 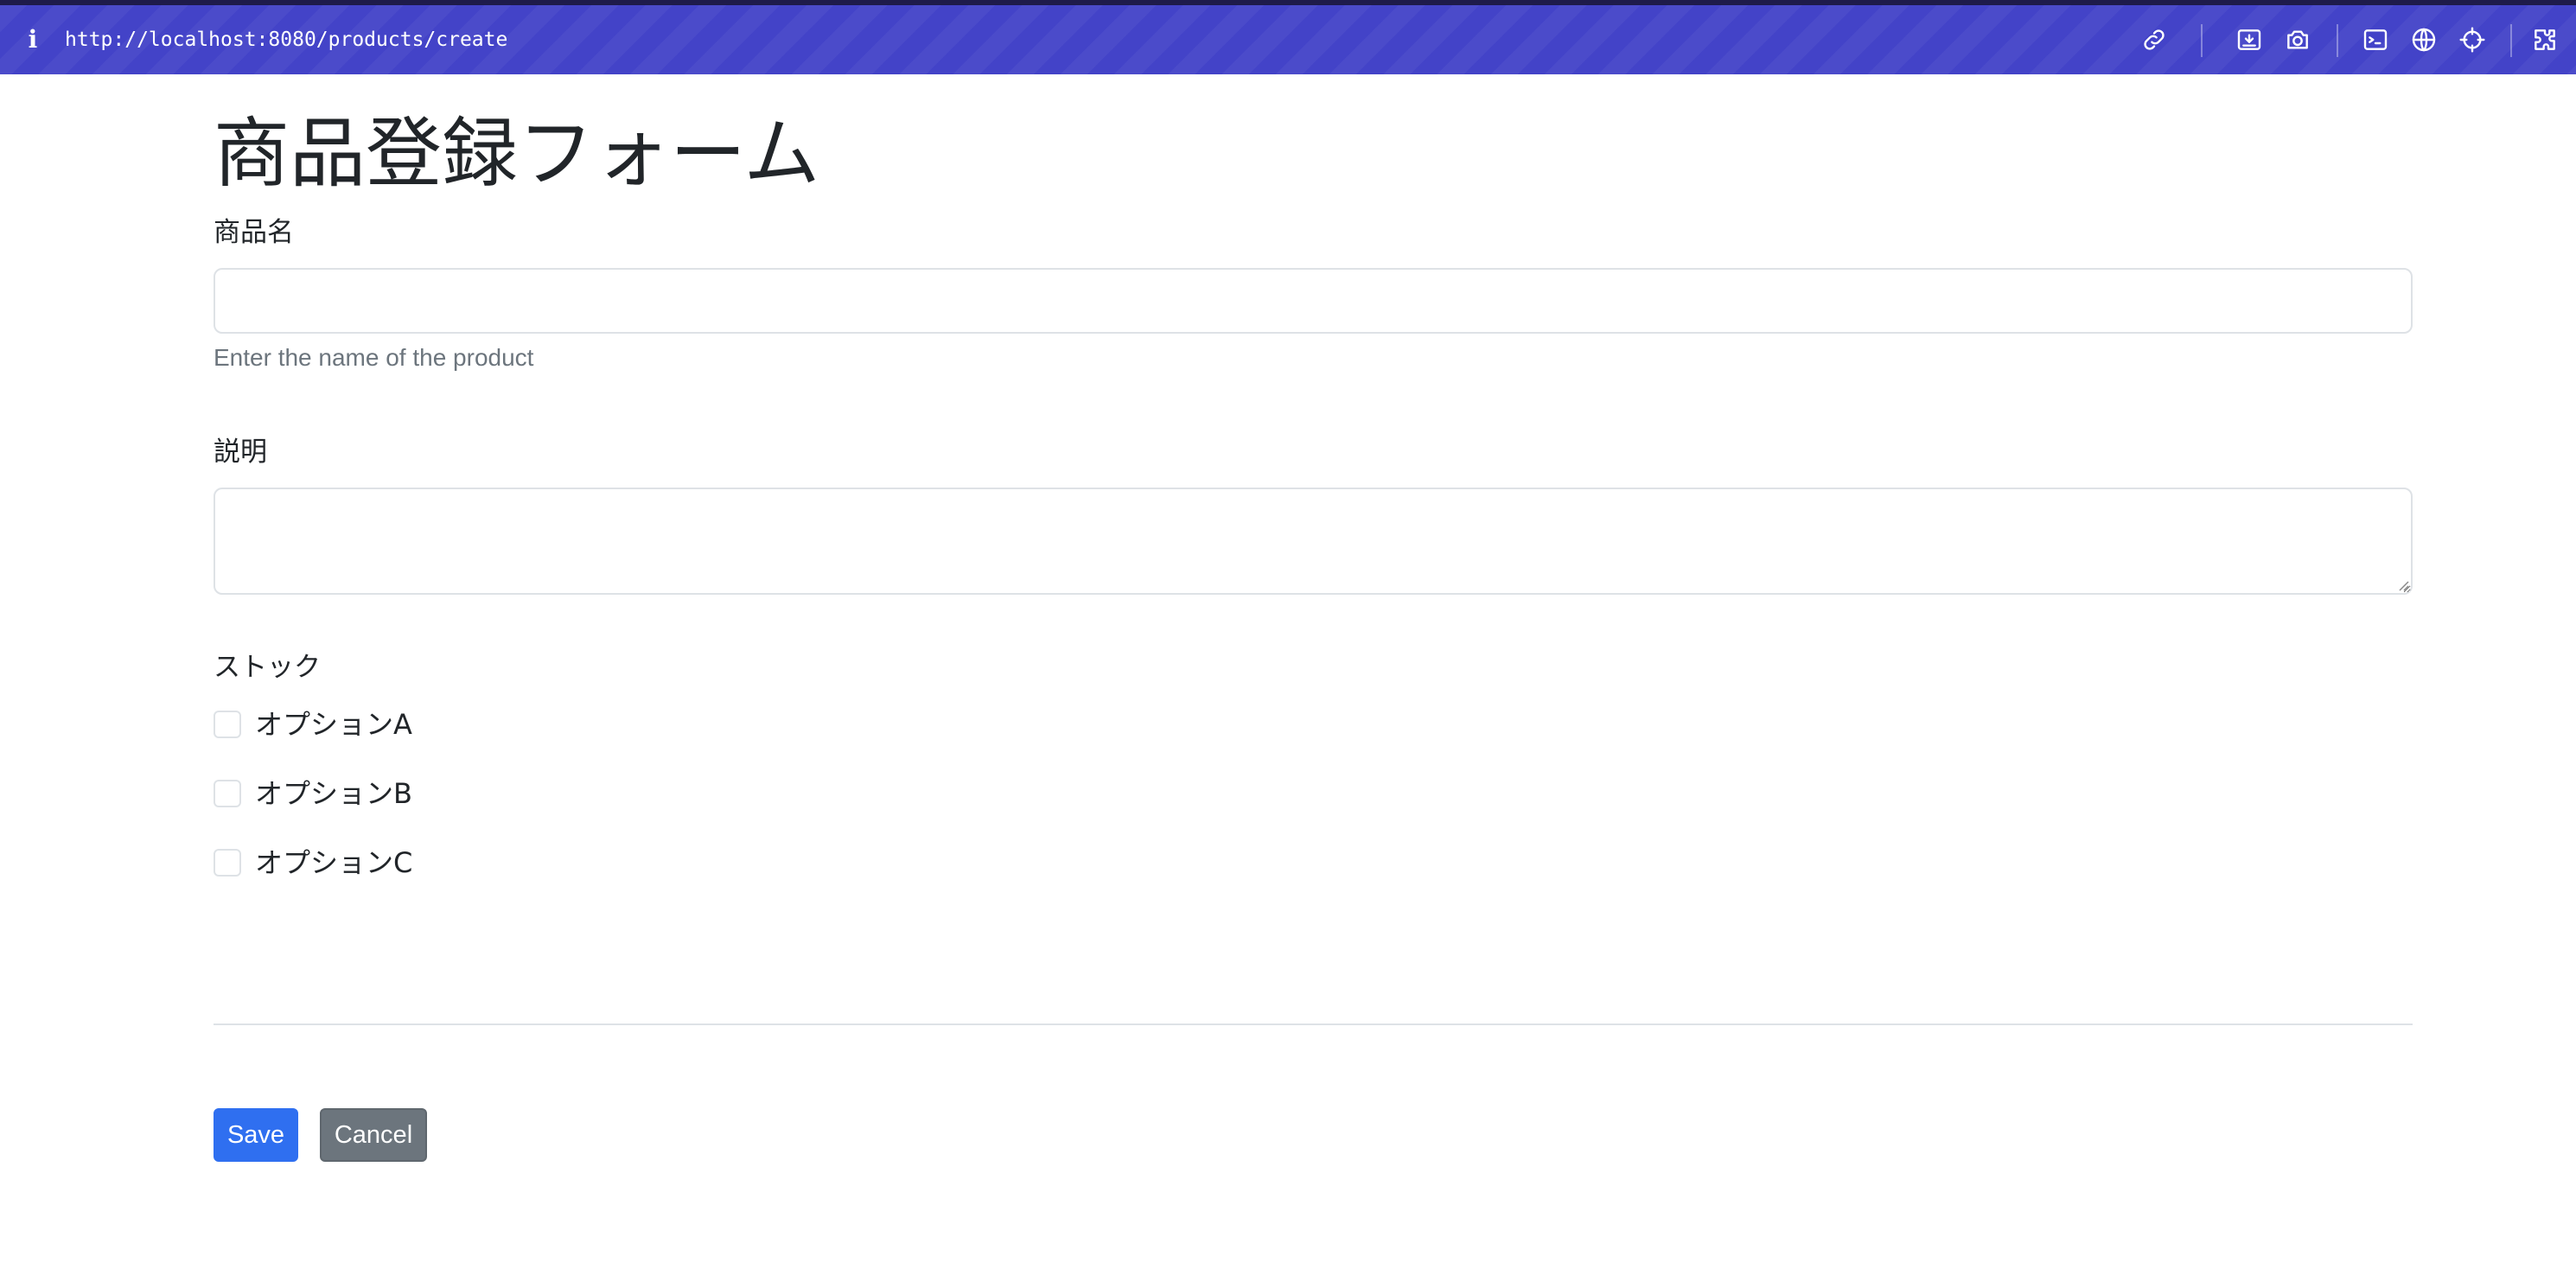 I want to click on link-icon, so click(x=2154, y=39).